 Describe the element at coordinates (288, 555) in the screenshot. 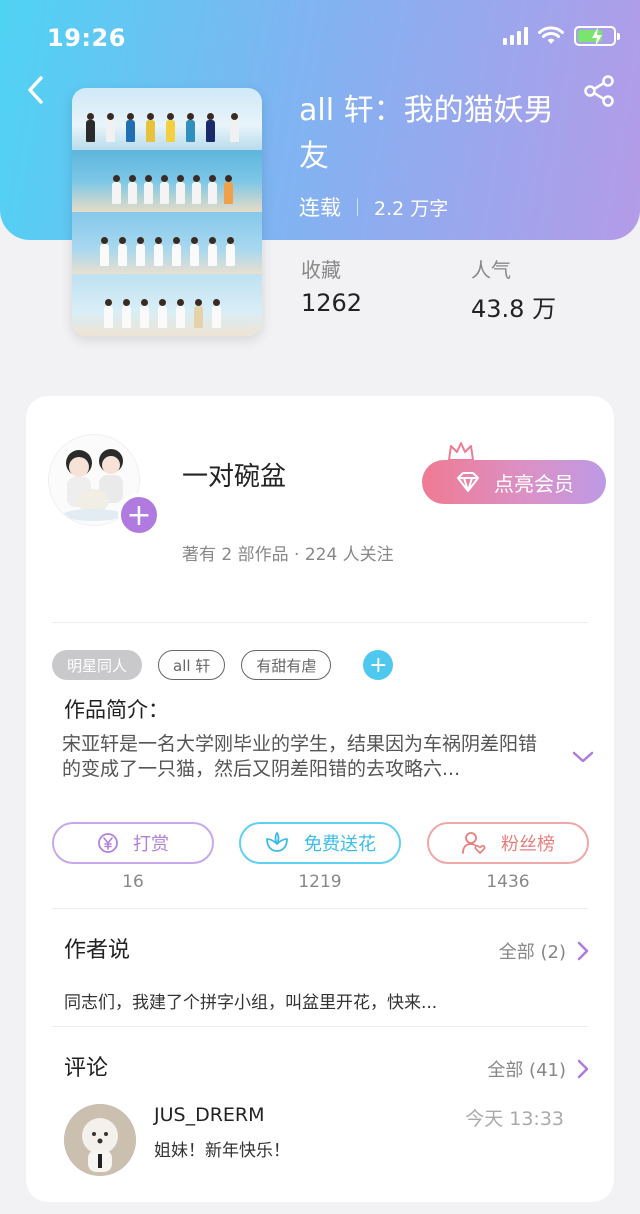

I see `author-info: 著有 2 部作品 · 224 人关注` at that location.